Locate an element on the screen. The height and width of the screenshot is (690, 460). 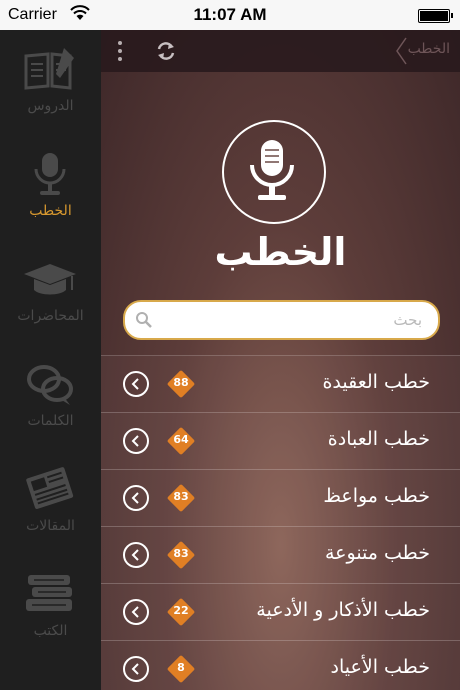
list-item-title: خطب الأذكار و الأدعية is located at coordinates (343, 610).